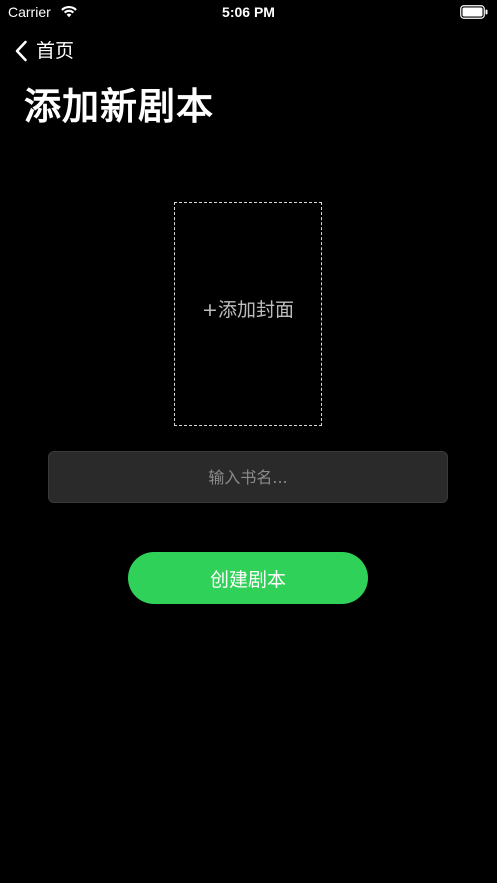  I want to click on clock: 5:06 PM, so click(248, 12).